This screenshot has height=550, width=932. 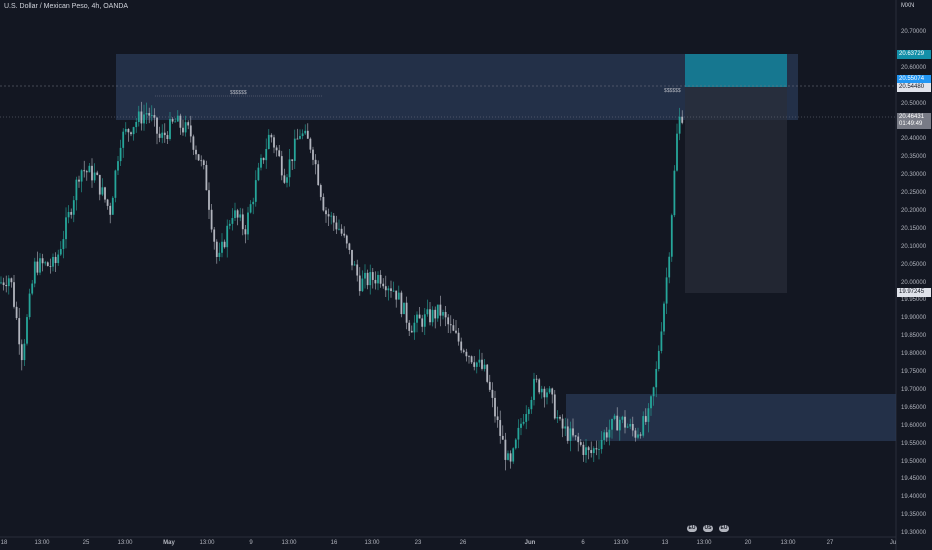 What do you see at coordinates (583, 543) in the screenshot?
I see `time-tick-label: 6` at bounding box center [583, 543].